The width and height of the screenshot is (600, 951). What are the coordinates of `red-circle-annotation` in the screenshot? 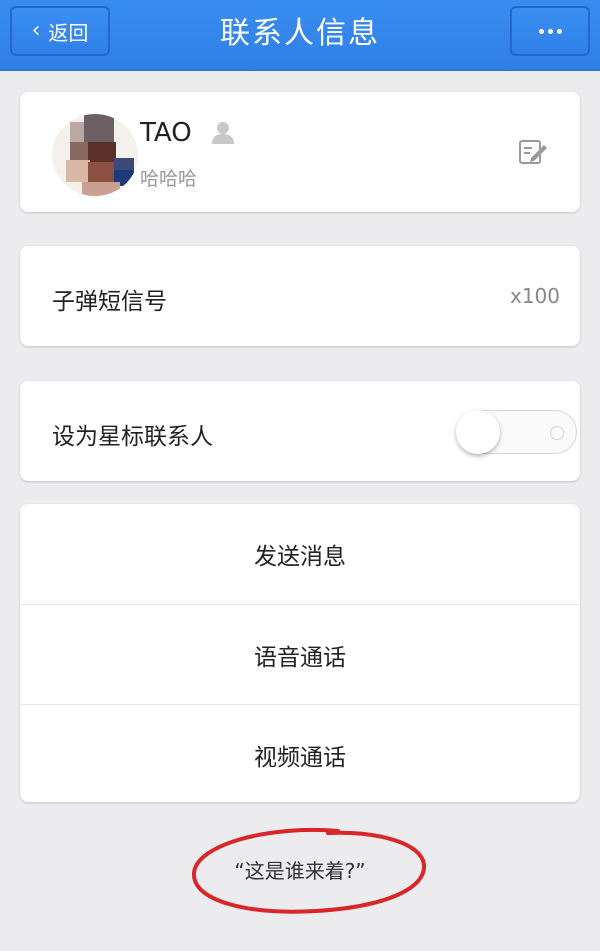 It's located at (309, 870).